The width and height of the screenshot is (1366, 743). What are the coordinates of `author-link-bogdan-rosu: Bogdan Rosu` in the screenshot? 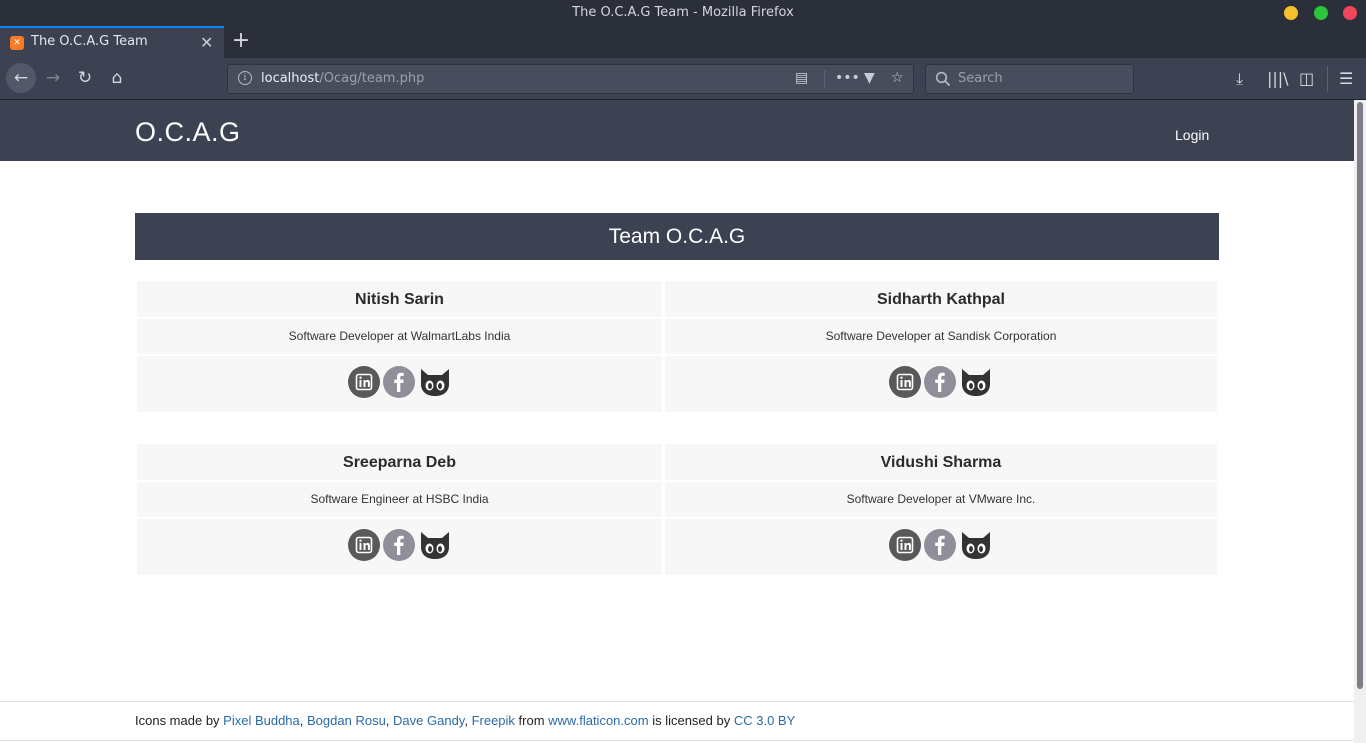 It's located at (346, 720).